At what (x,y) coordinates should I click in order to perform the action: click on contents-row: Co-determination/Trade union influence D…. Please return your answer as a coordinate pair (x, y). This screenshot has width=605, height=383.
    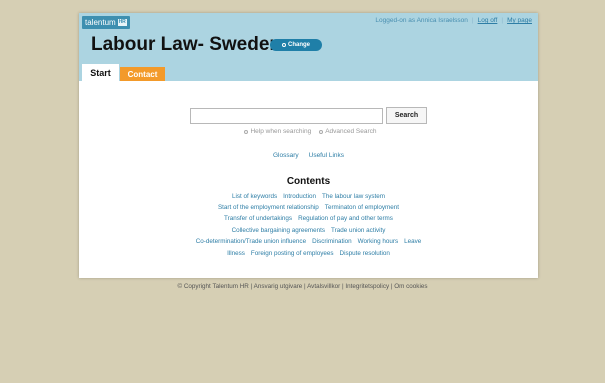
    Looking at the image, I should click on (308, 241).